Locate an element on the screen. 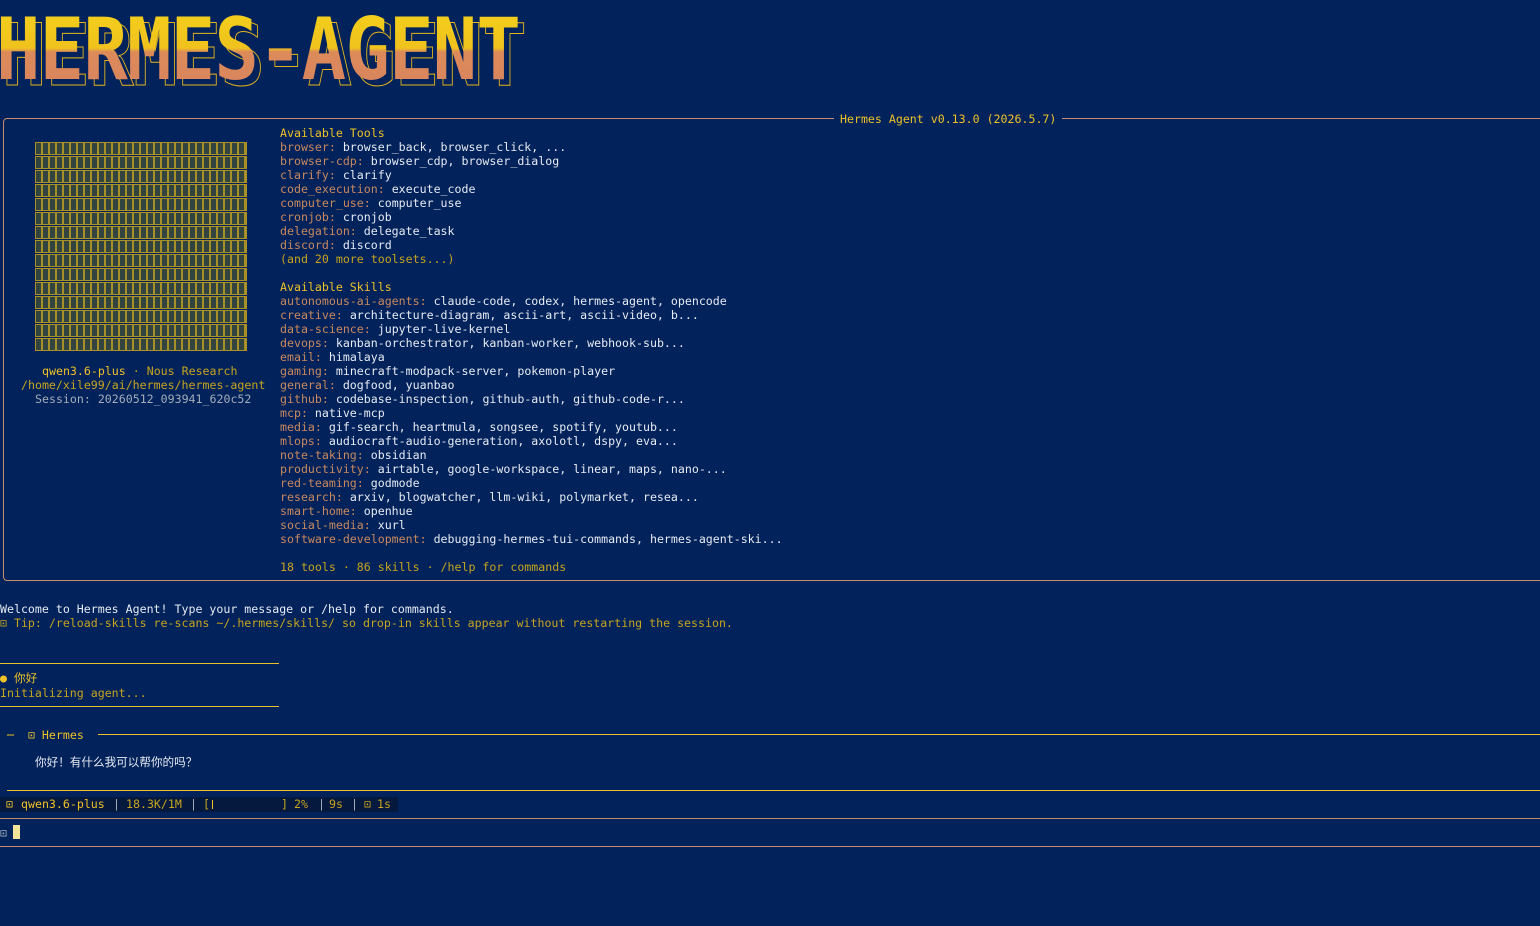  skill-row: general: dogfood, yuanbao is located at coordinates (367, 385).